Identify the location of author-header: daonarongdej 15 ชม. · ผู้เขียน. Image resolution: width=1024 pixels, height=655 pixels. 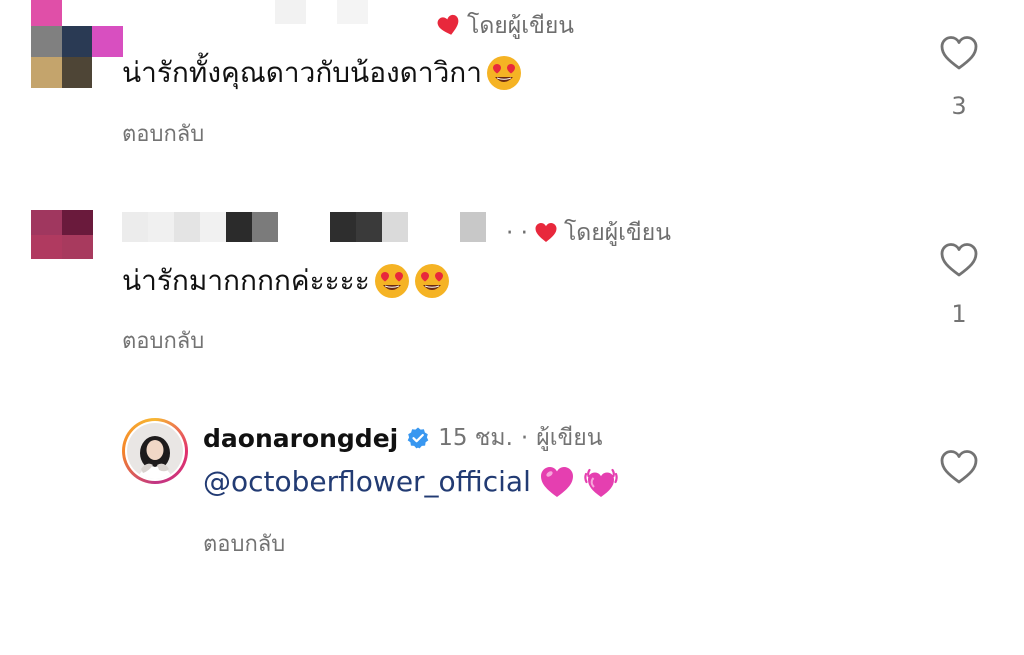
(402, 438).